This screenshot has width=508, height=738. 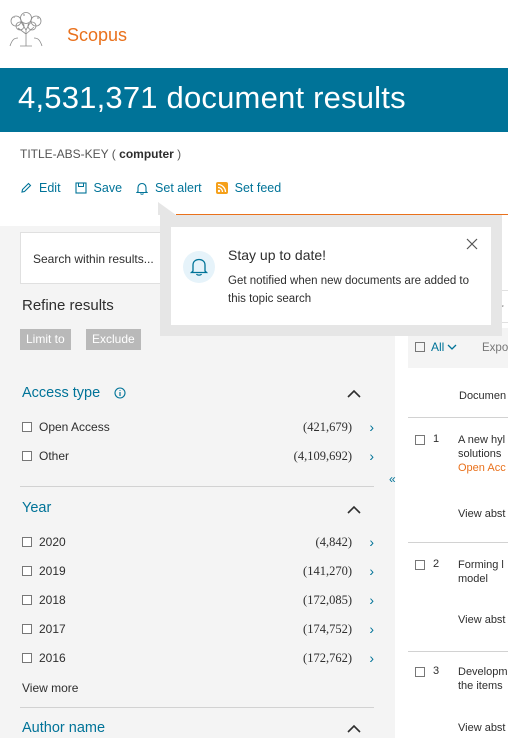 I want to click on result-number: 1, so click(x=436, y=439).